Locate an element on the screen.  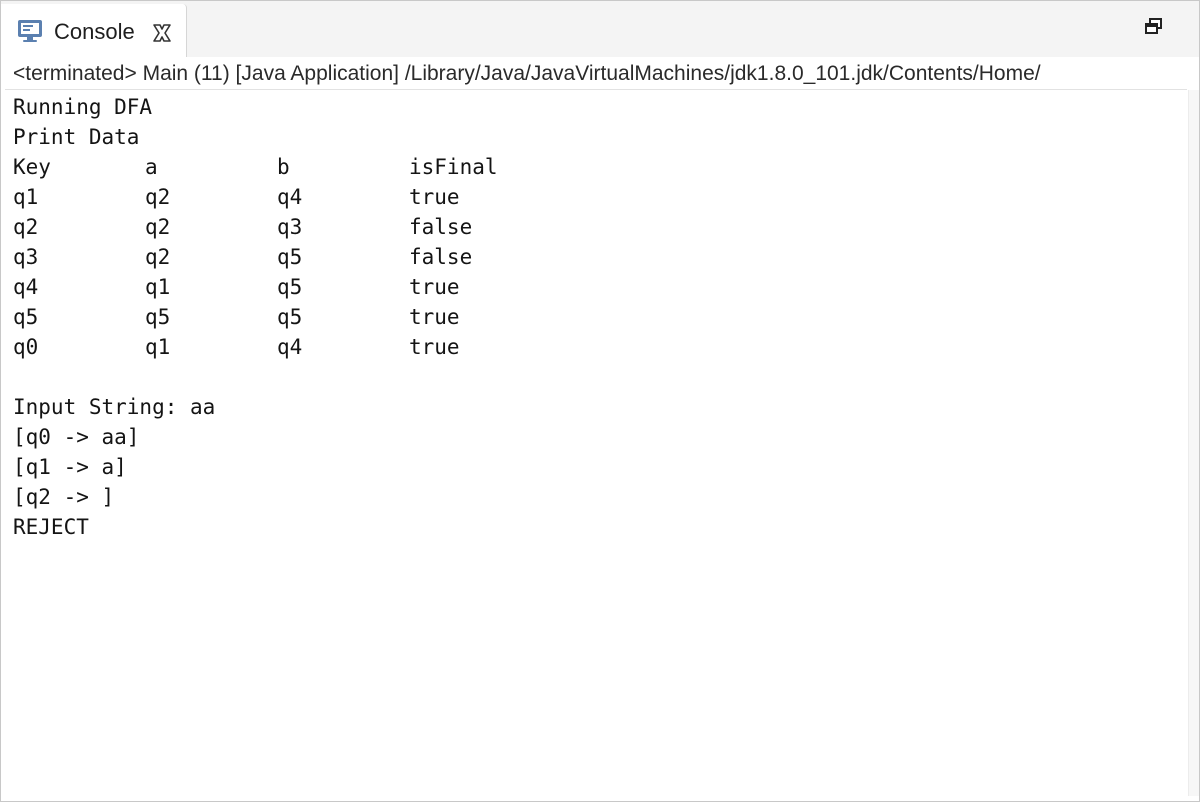
table-row: q1 q2 q4 true is located at coordinates (598, 197).